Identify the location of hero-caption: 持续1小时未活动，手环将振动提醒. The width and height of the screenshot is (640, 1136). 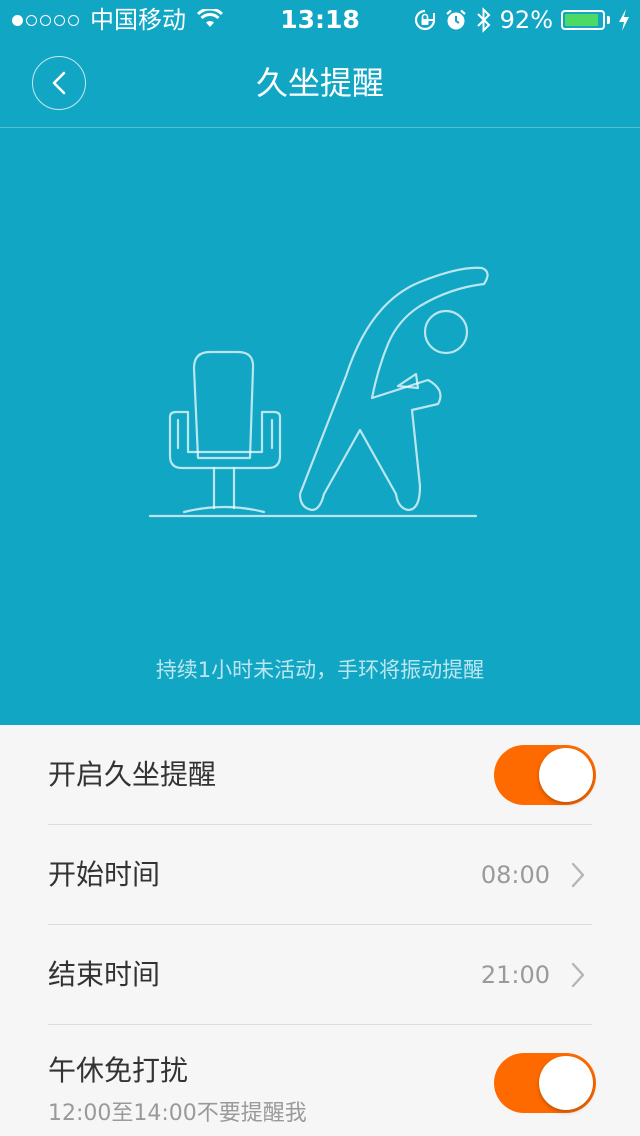
(320, 670).